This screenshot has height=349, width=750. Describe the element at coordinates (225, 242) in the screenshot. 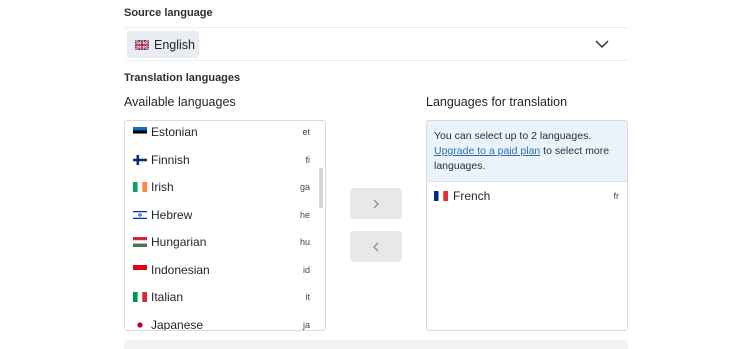

I see `list-item: Hungarian hu` at that location.